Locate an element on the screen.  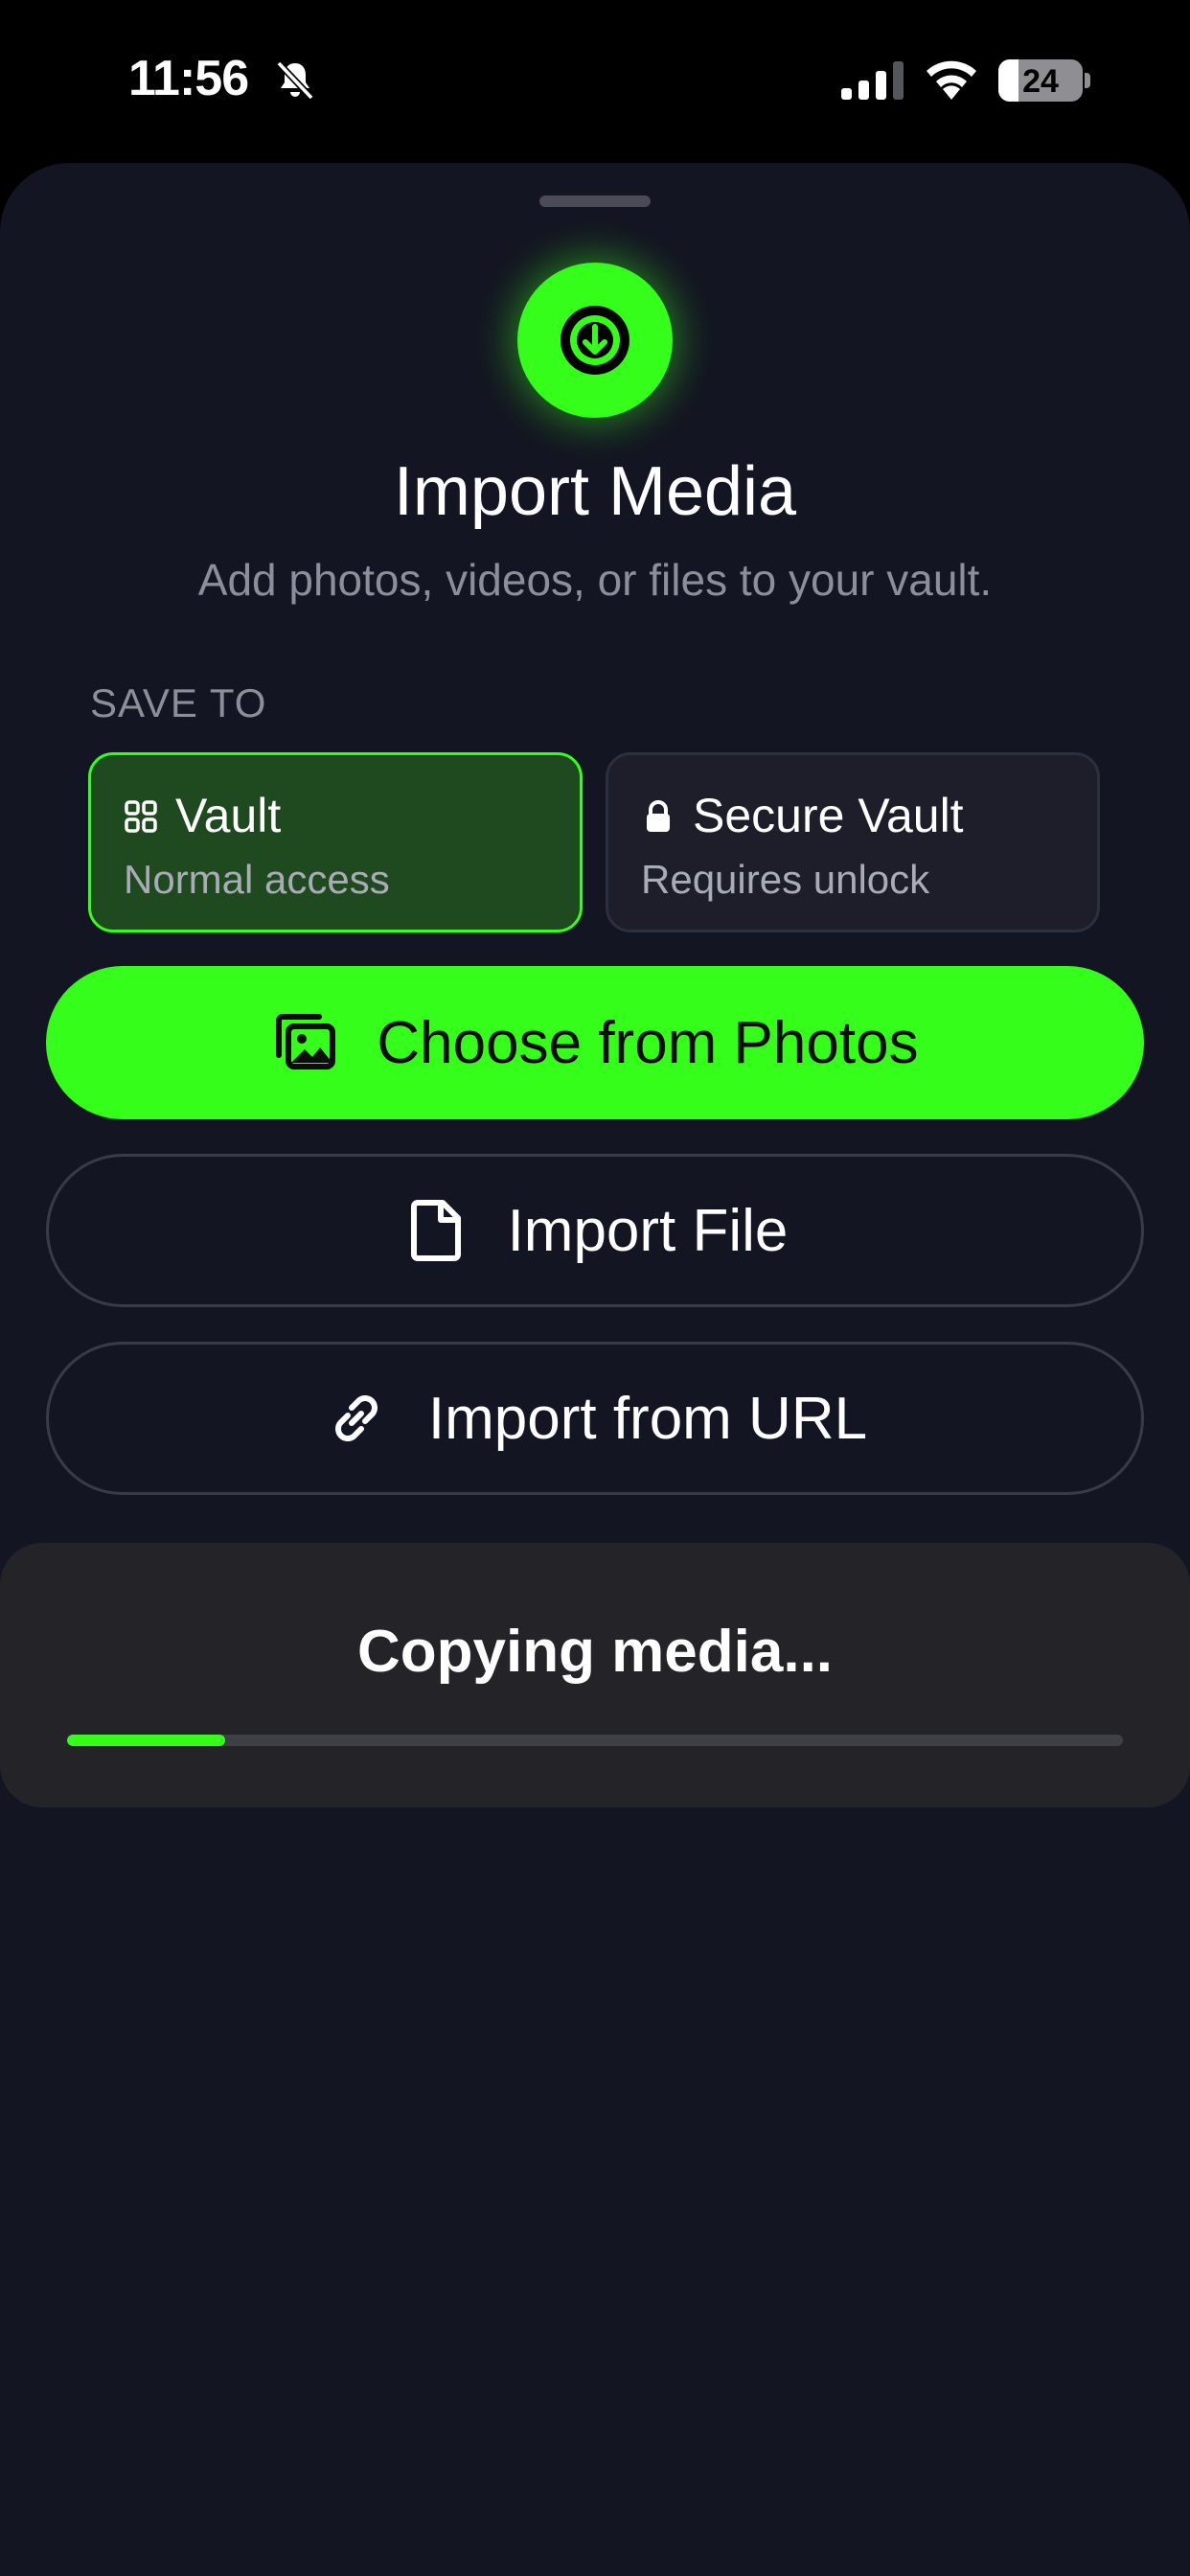
link-icon is located at coordinates (356, 1418).